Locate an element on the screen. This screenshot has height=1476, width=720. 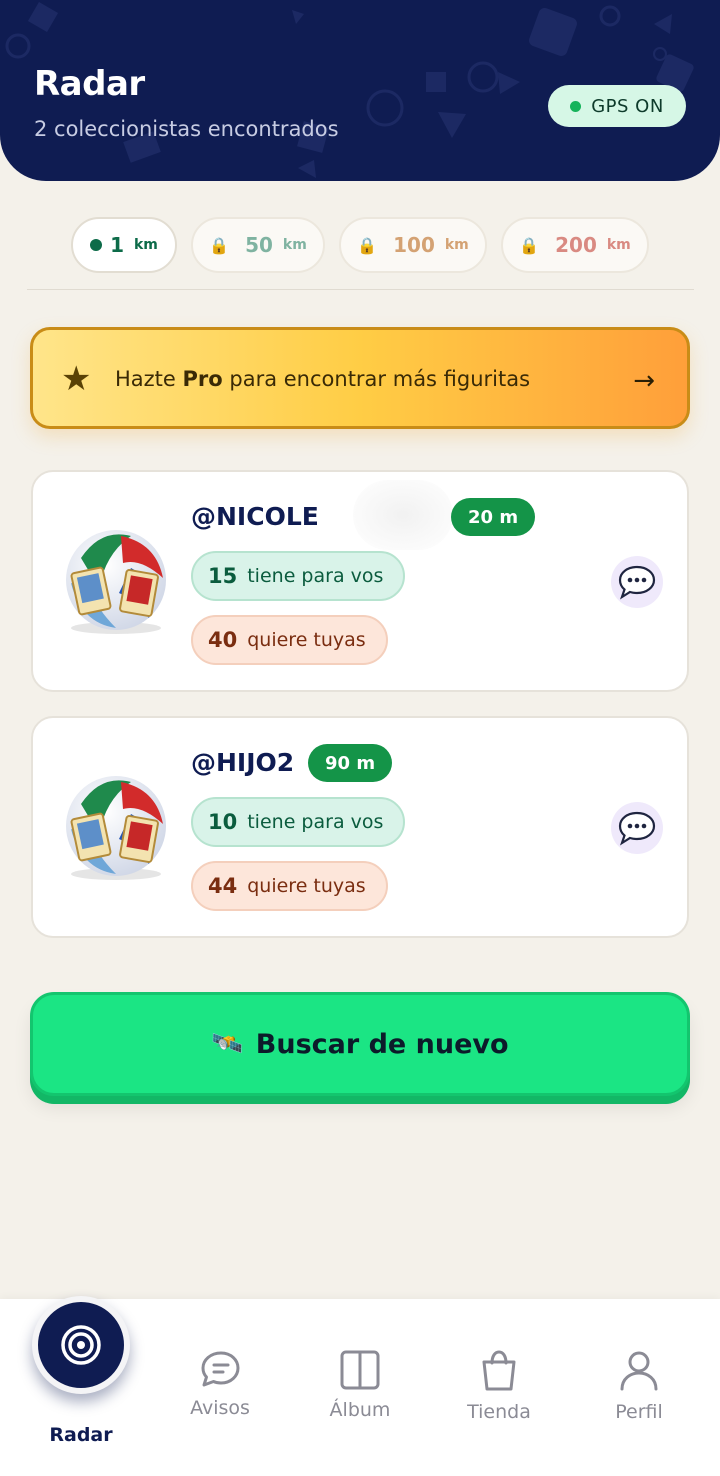
wants-yours-badge: 44 quiere tuyas is located at coordinates (289, 886).